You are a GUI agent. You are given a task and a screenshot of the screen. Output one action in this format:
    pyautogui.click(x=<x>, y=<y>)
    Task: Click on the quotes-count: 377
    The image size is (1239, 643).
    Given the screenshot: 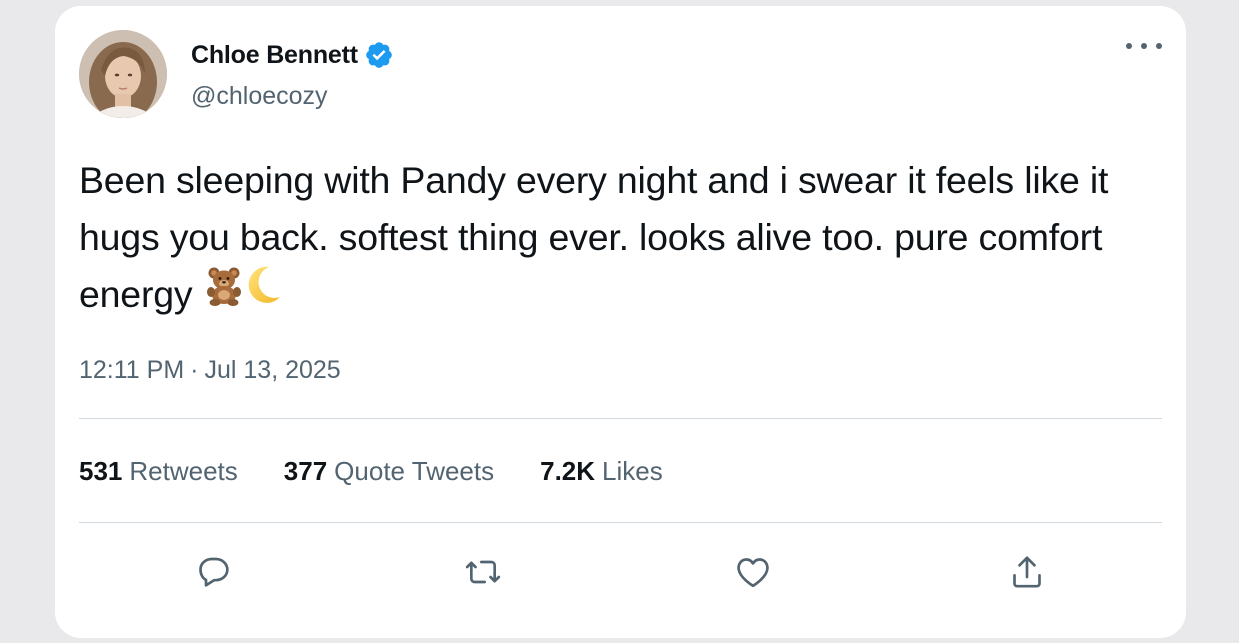 What is the action you would take?
    pyautogui.click(x=305, y=471)
    